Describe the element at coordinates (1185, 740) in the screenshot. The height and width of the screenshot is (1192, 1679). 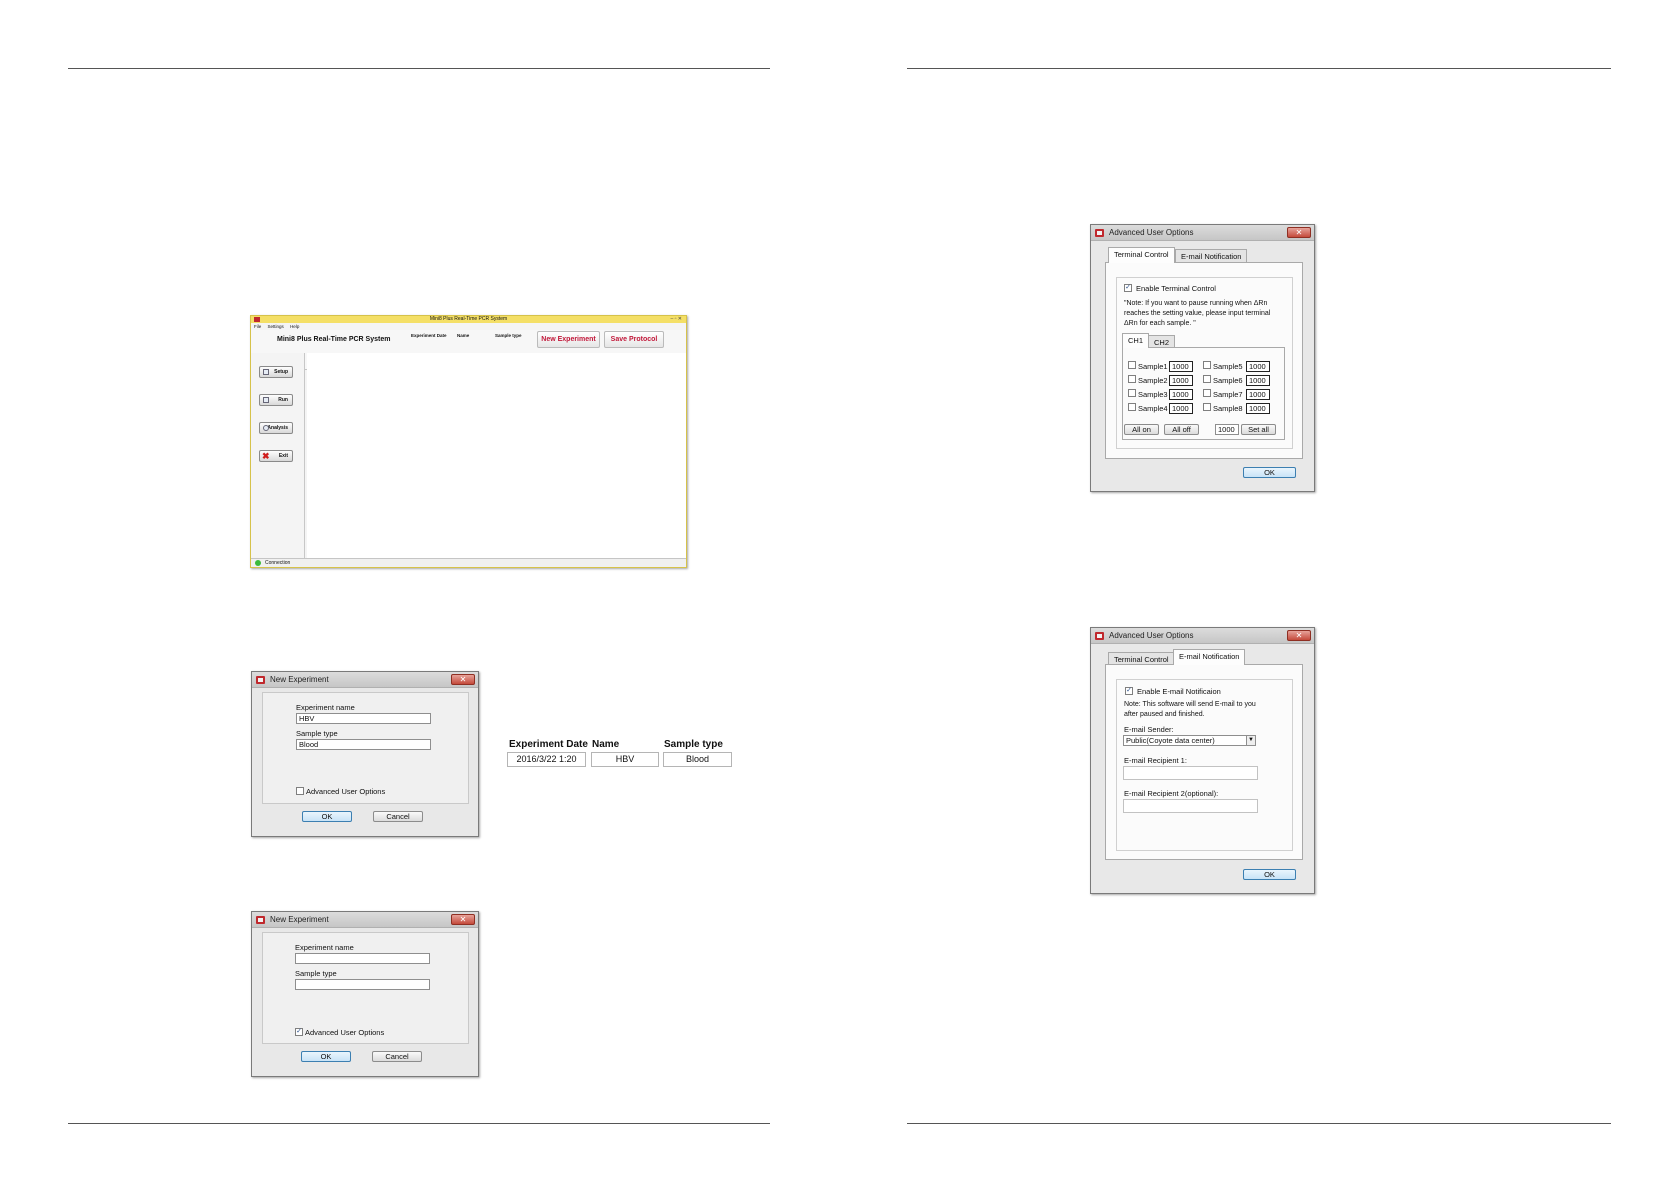
I see `sender-select: Public(Coyote data center)` at that location.